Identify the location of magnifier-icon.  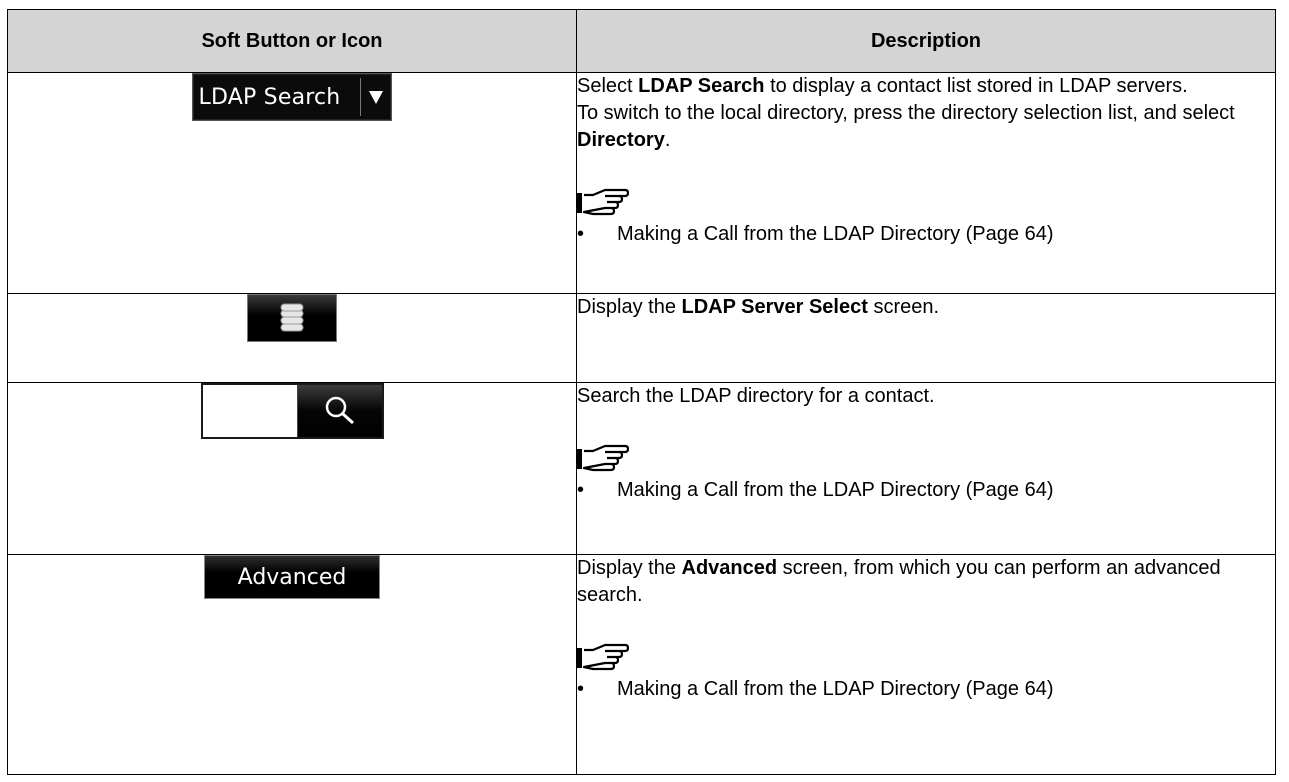
(339, 410).